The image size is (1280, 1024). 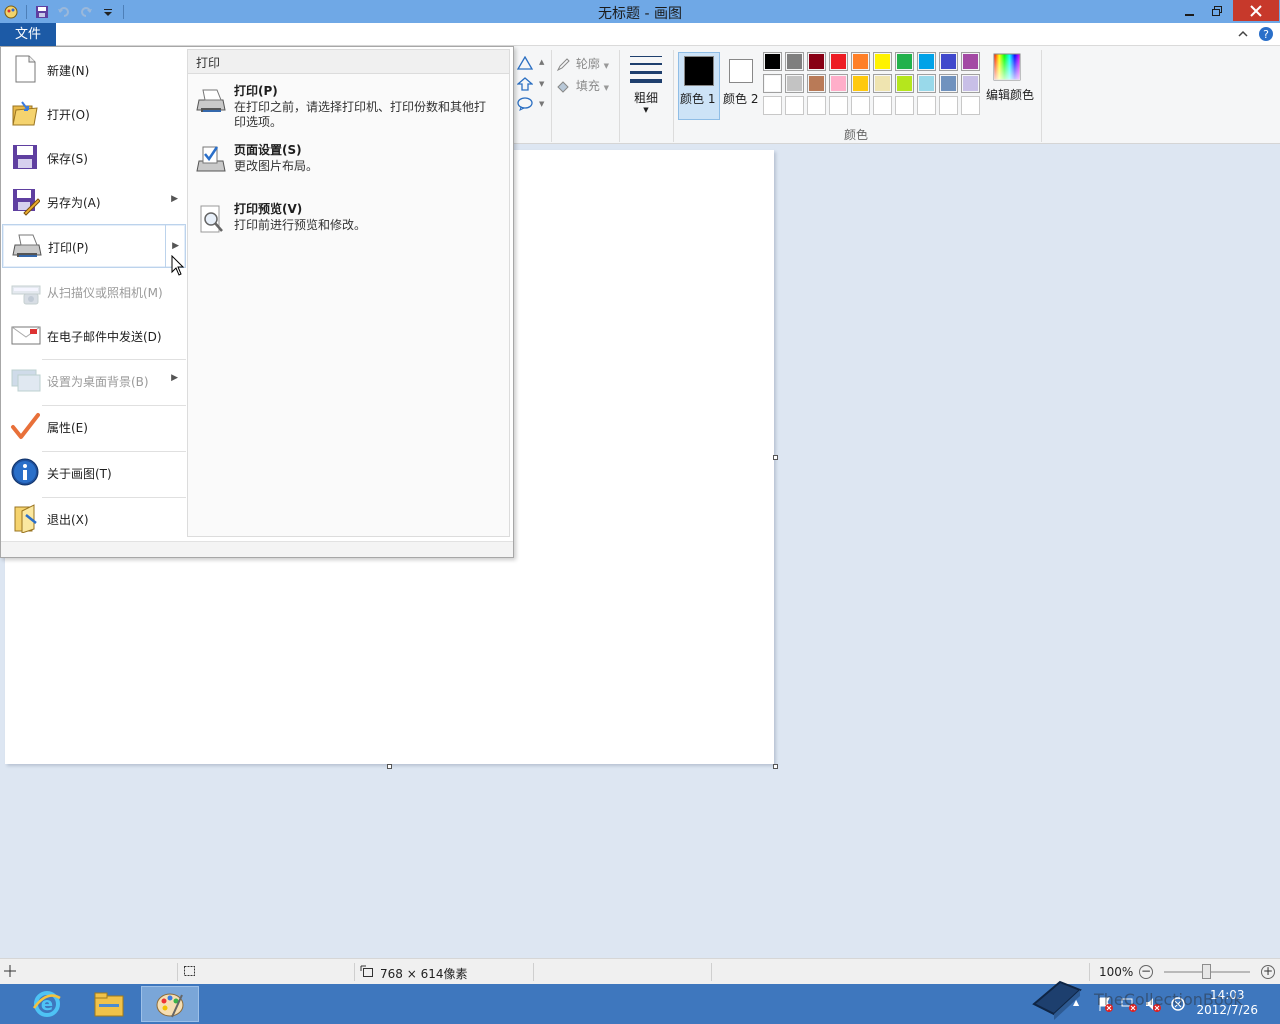 What do you see at coordinates (646, 69) in the screenshot?
I see `line-weight-icon` at bounding box center [646, 69].